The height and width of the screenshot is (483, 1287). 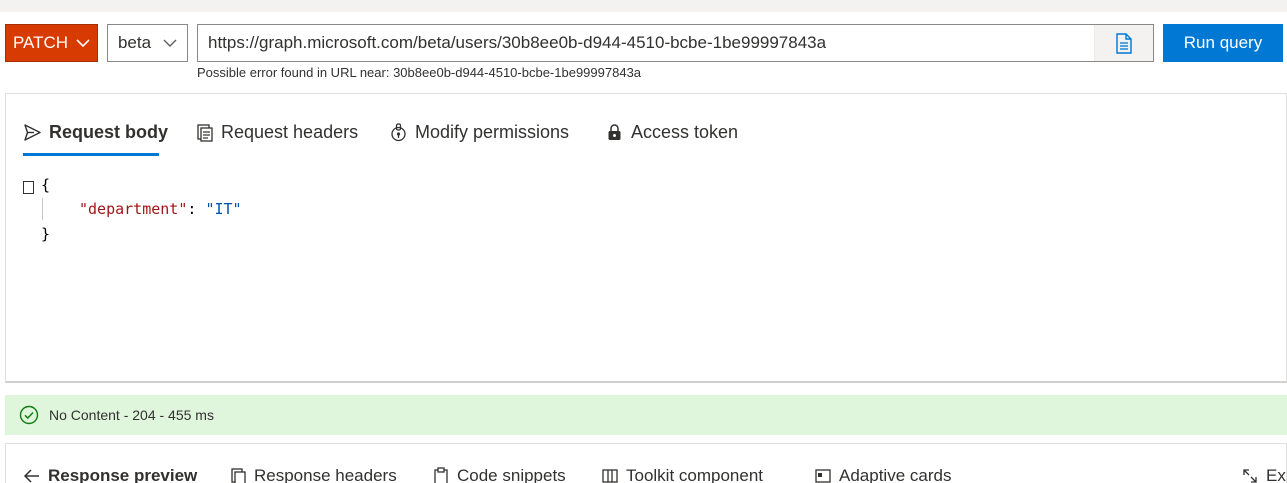 I want to click on success-check-icon, so click(x=29, y=415).